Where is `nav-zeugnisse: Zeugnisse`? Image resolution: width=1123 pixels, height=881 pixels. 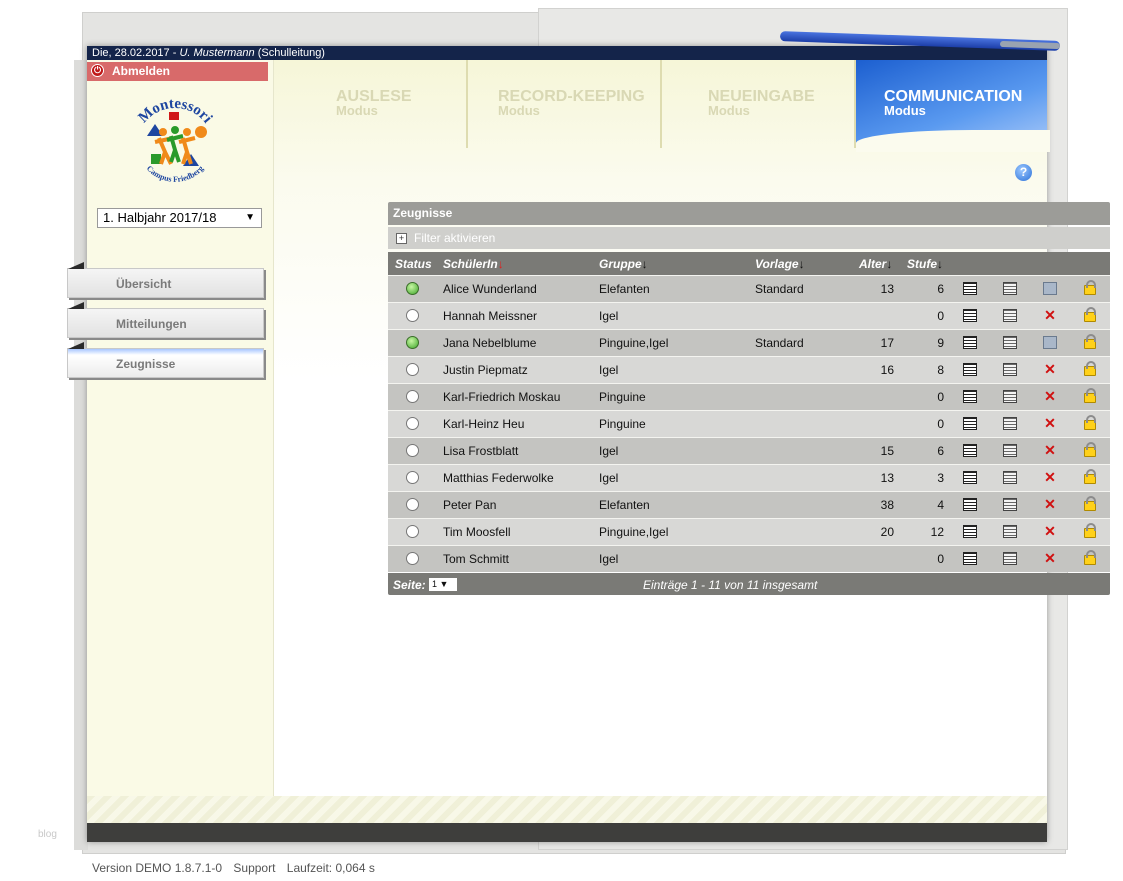
nav-zeugnisse: Zeugnisse is located at coordinates (165, 360).